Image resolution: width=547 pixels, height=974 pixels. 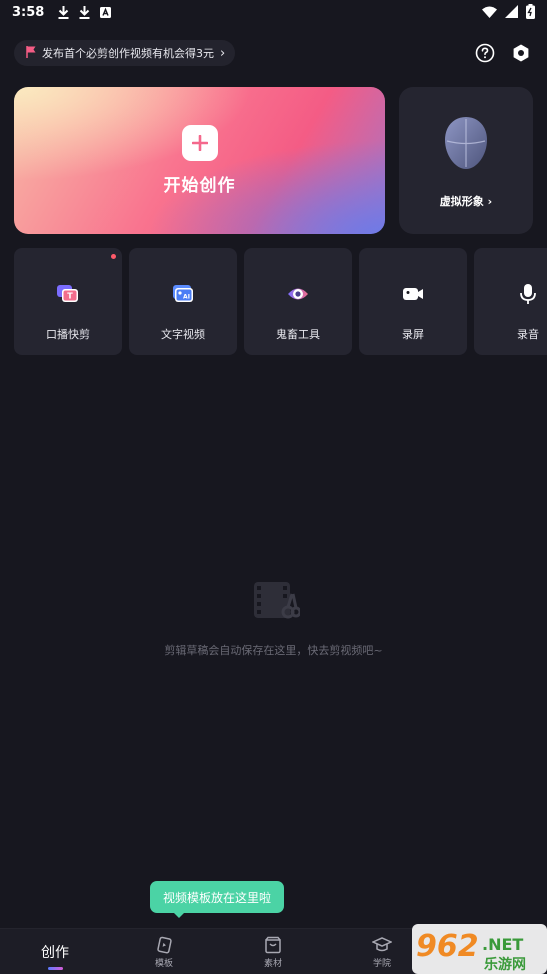 I want to click on avatar-label-text: 虚拟形象, so click(x=461, y=201).